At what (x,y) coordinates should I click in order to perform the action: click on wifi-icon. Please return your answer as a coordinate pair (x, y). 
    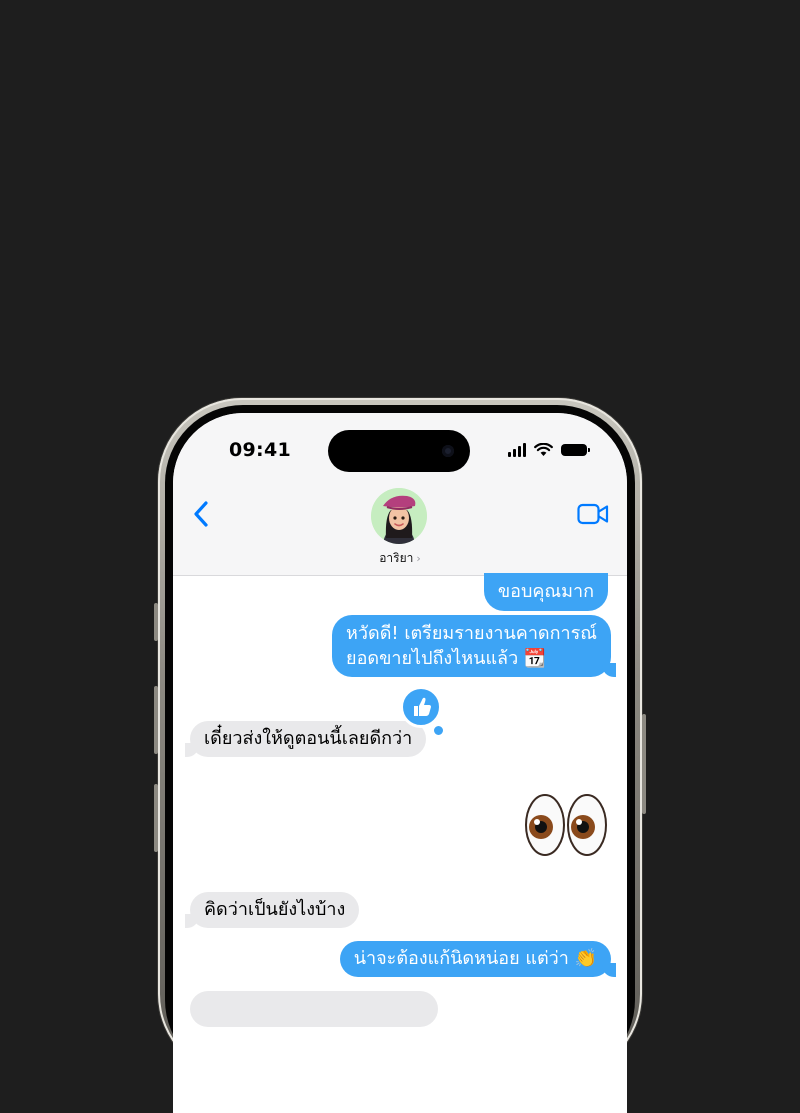
    Looking at the image, I should click on (543, 449).